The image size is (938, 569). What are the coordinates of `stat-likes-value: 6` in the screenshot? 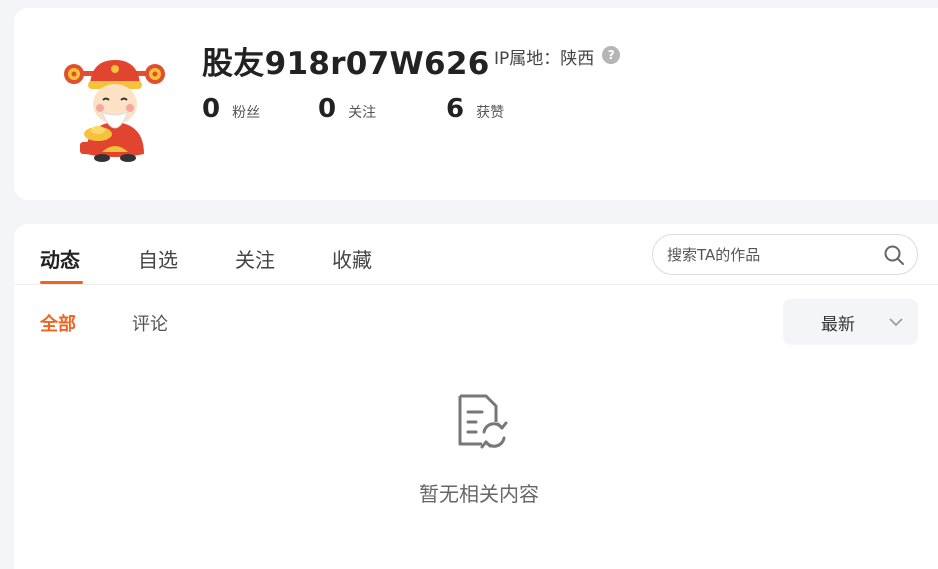 It's located at (455, 109).